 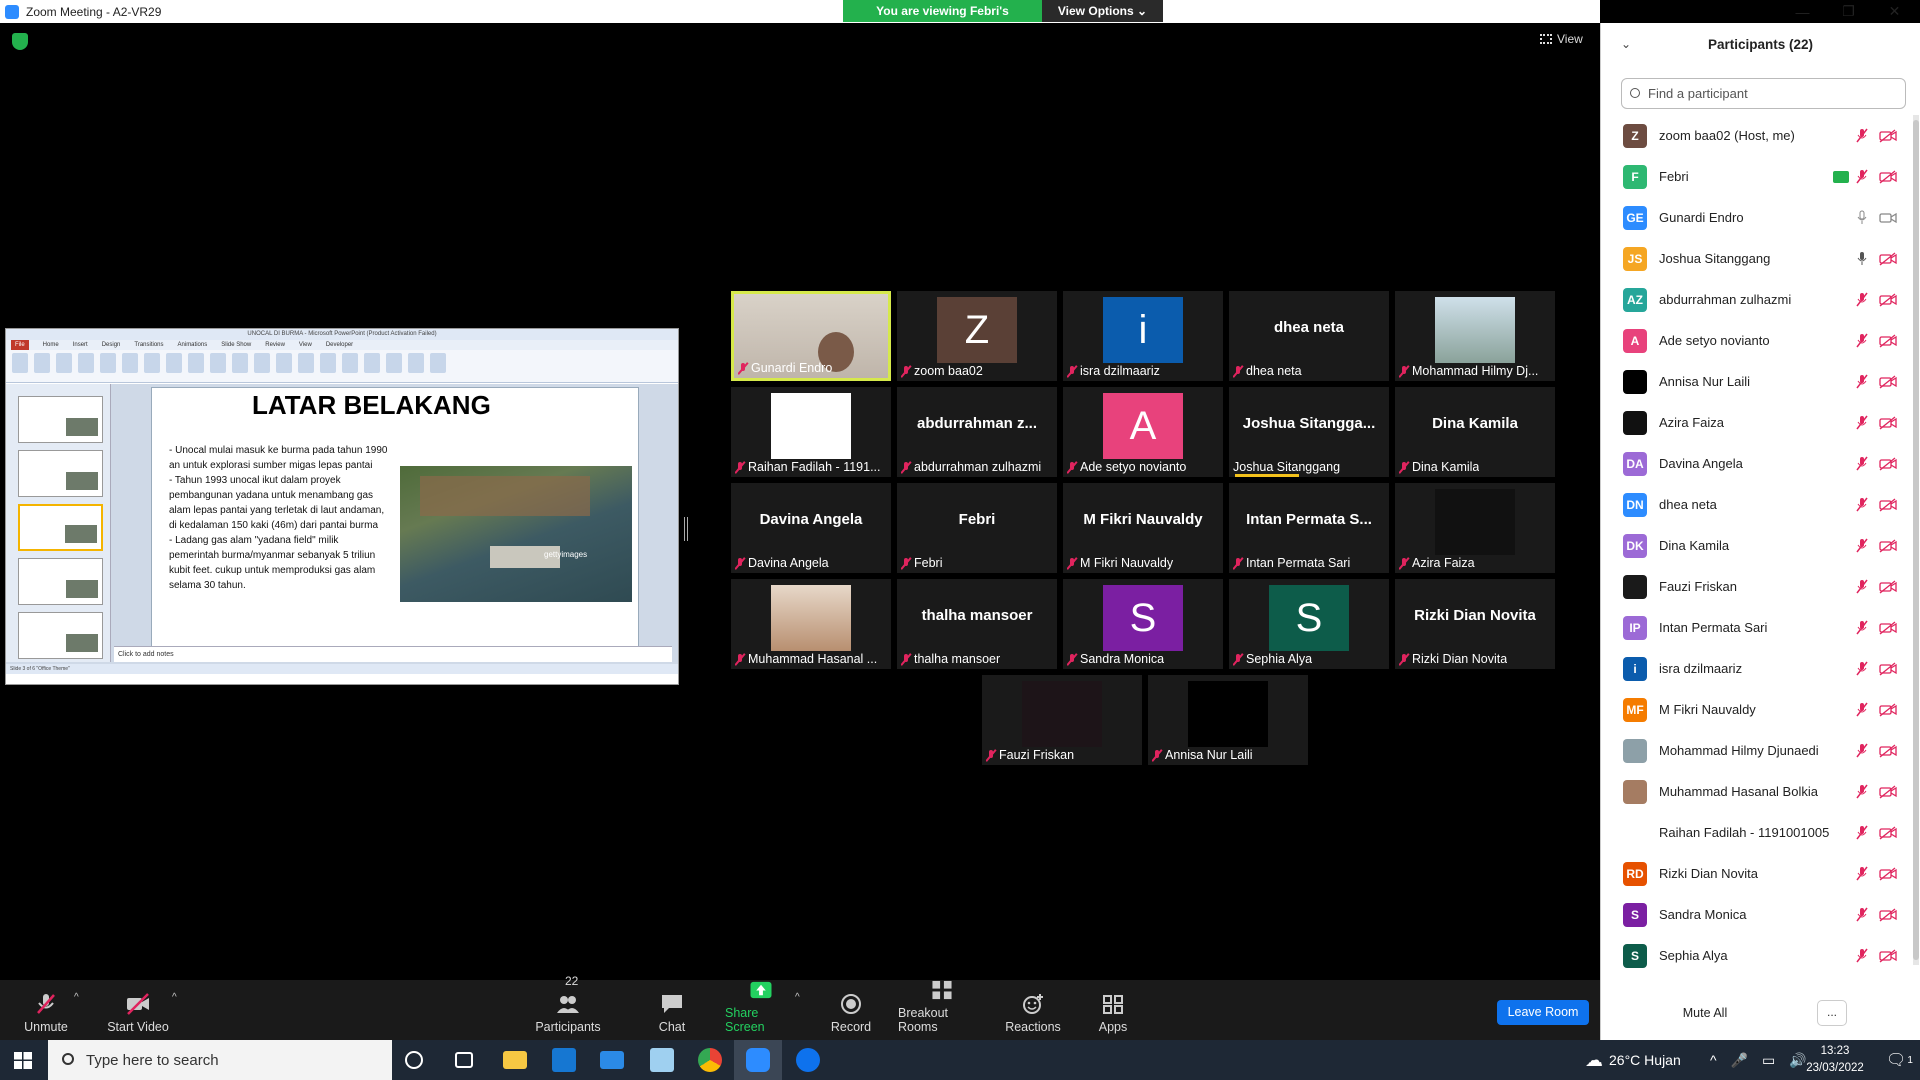 I want to click on participant-tile: S Sandra Monica, so click(x=1143, y=624).